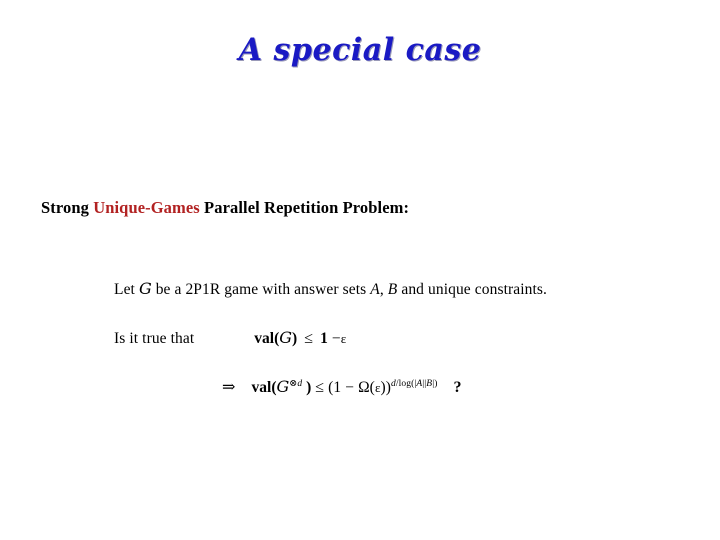 This screenshot has width=720, height=540. I want to click on page-title: A special case, so click(360, 50).